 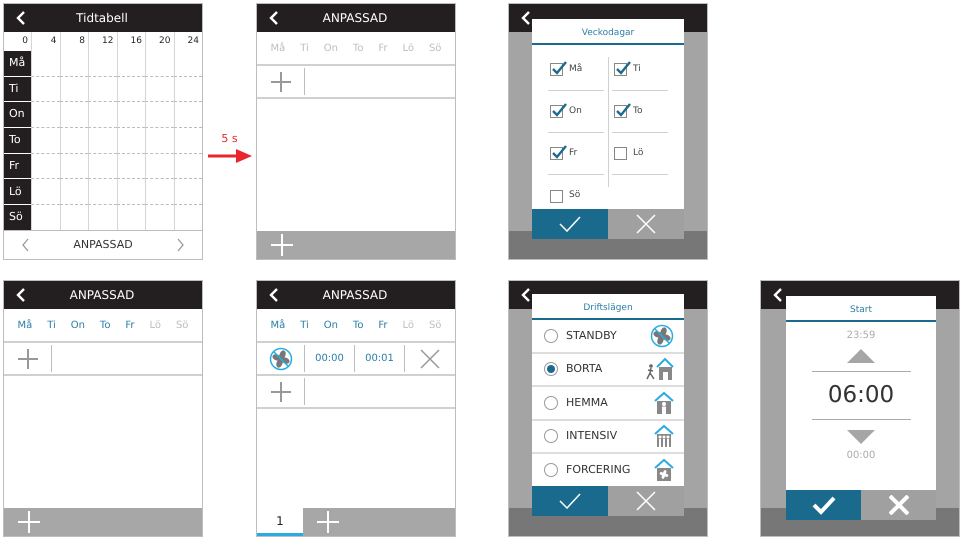 What do you see at coordinates (861, 309) in the screenshot?
I see `dialog-title: Start` at bounding box center [861, 309].